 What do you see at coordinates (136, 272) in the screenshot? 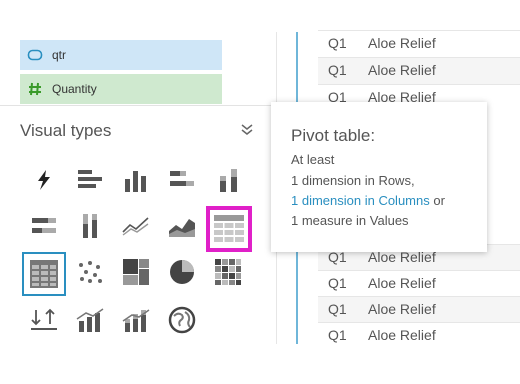
I see `tree-map-icon` at bounding box center [136, 272].